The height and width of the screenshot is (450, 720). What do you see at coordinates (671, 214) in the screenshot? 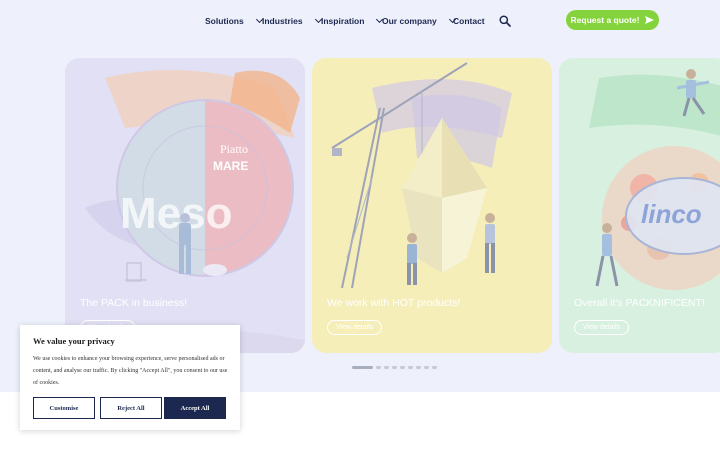
I see `art-text-linco: linco` at bounding box center [671, 214].